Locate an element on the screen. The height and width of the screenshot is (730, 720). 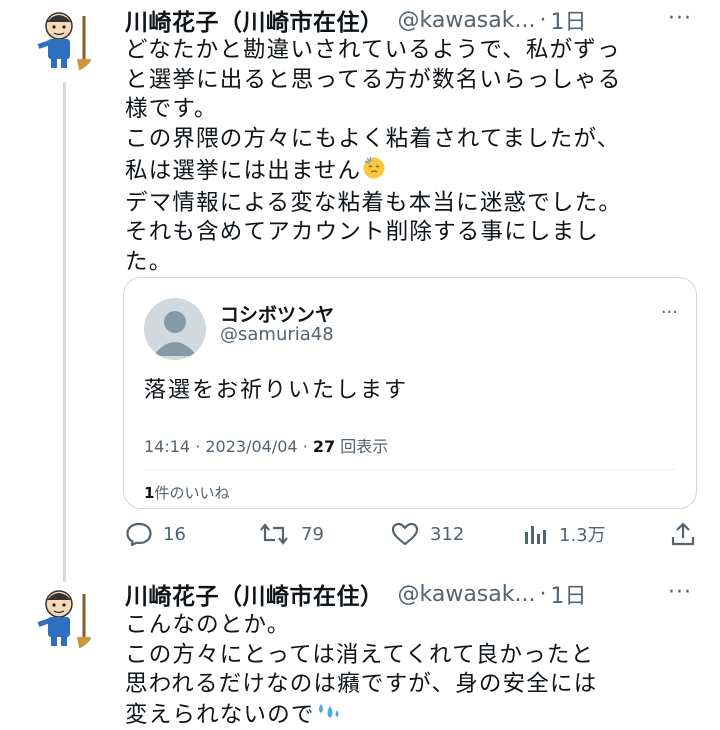
bar-chart-icon is located at coordinates (536, 534).